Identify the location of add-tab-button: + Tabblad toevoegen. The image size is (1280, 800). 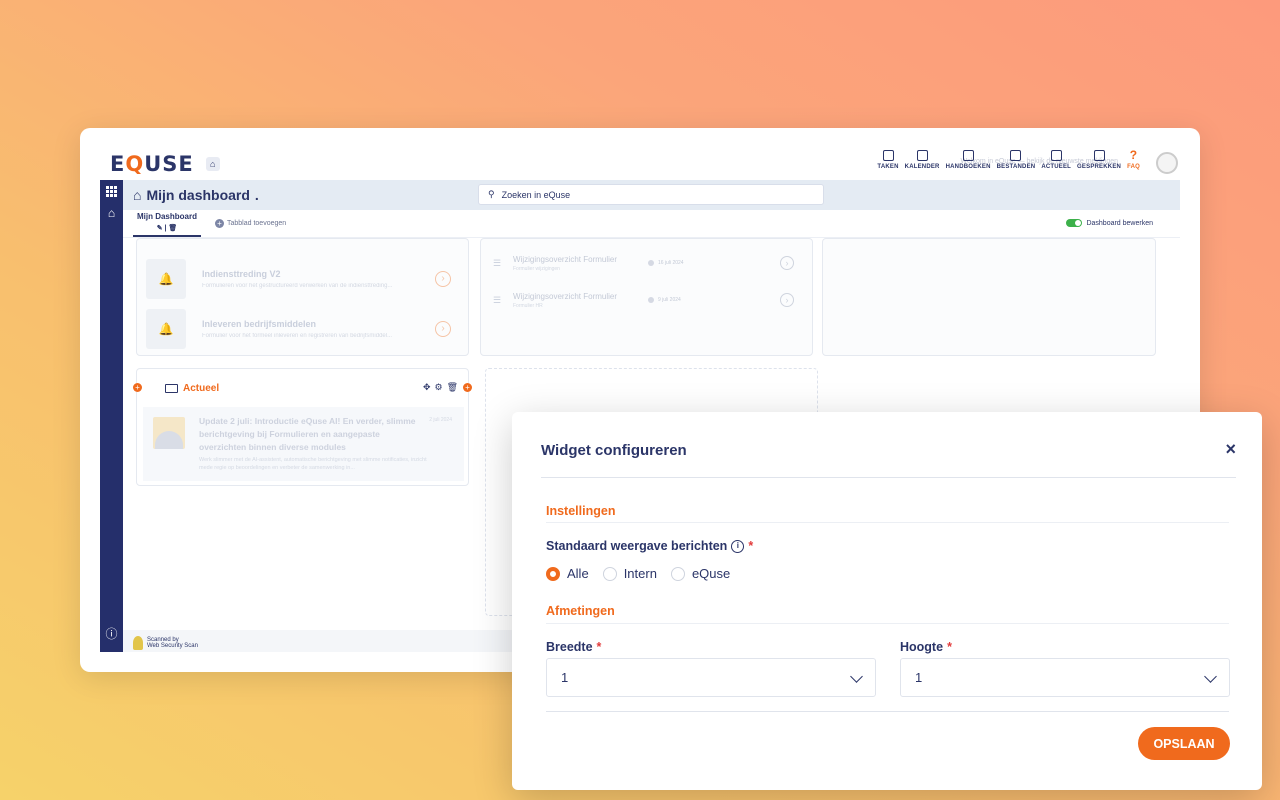
(250, 223).